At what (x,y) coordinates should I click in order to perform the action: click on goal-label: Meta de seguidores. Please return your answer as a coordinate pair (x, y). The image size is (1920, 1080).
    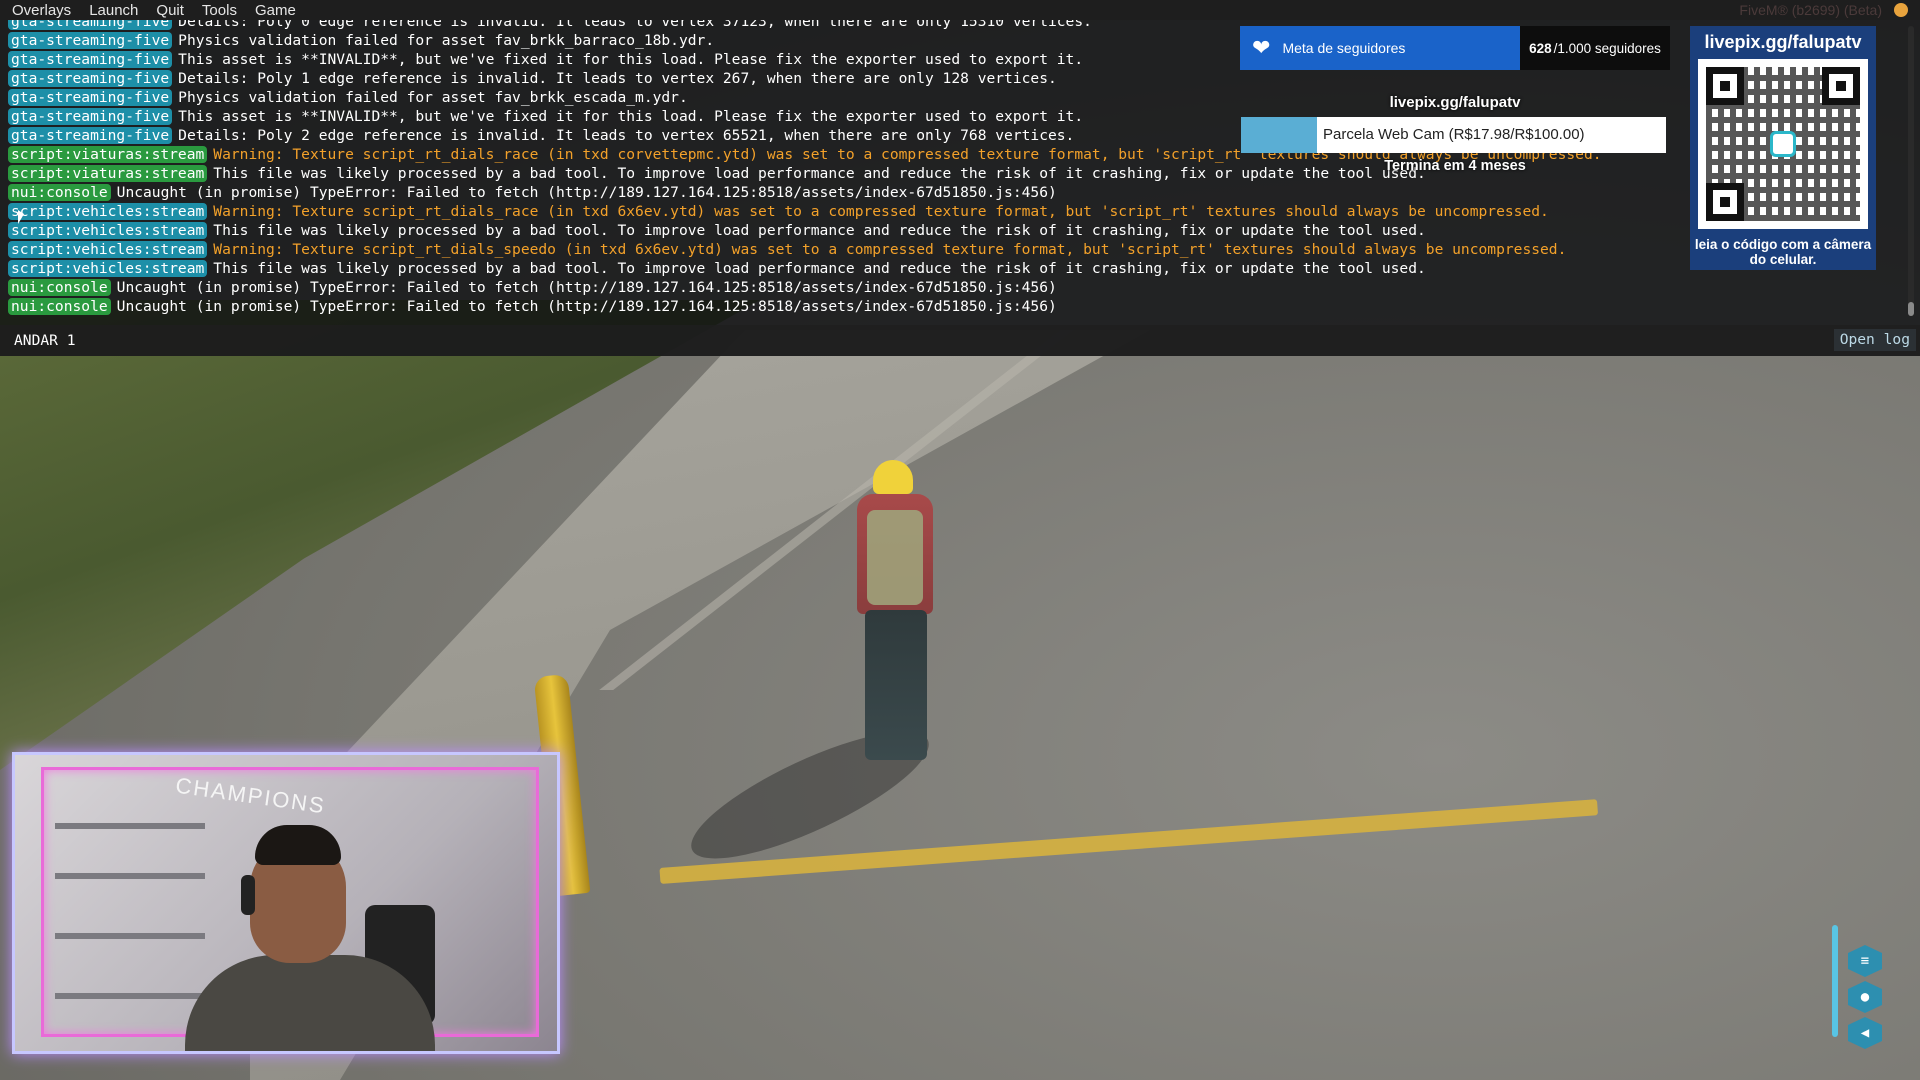
    Looking at the image, I should click on (1344, 48).